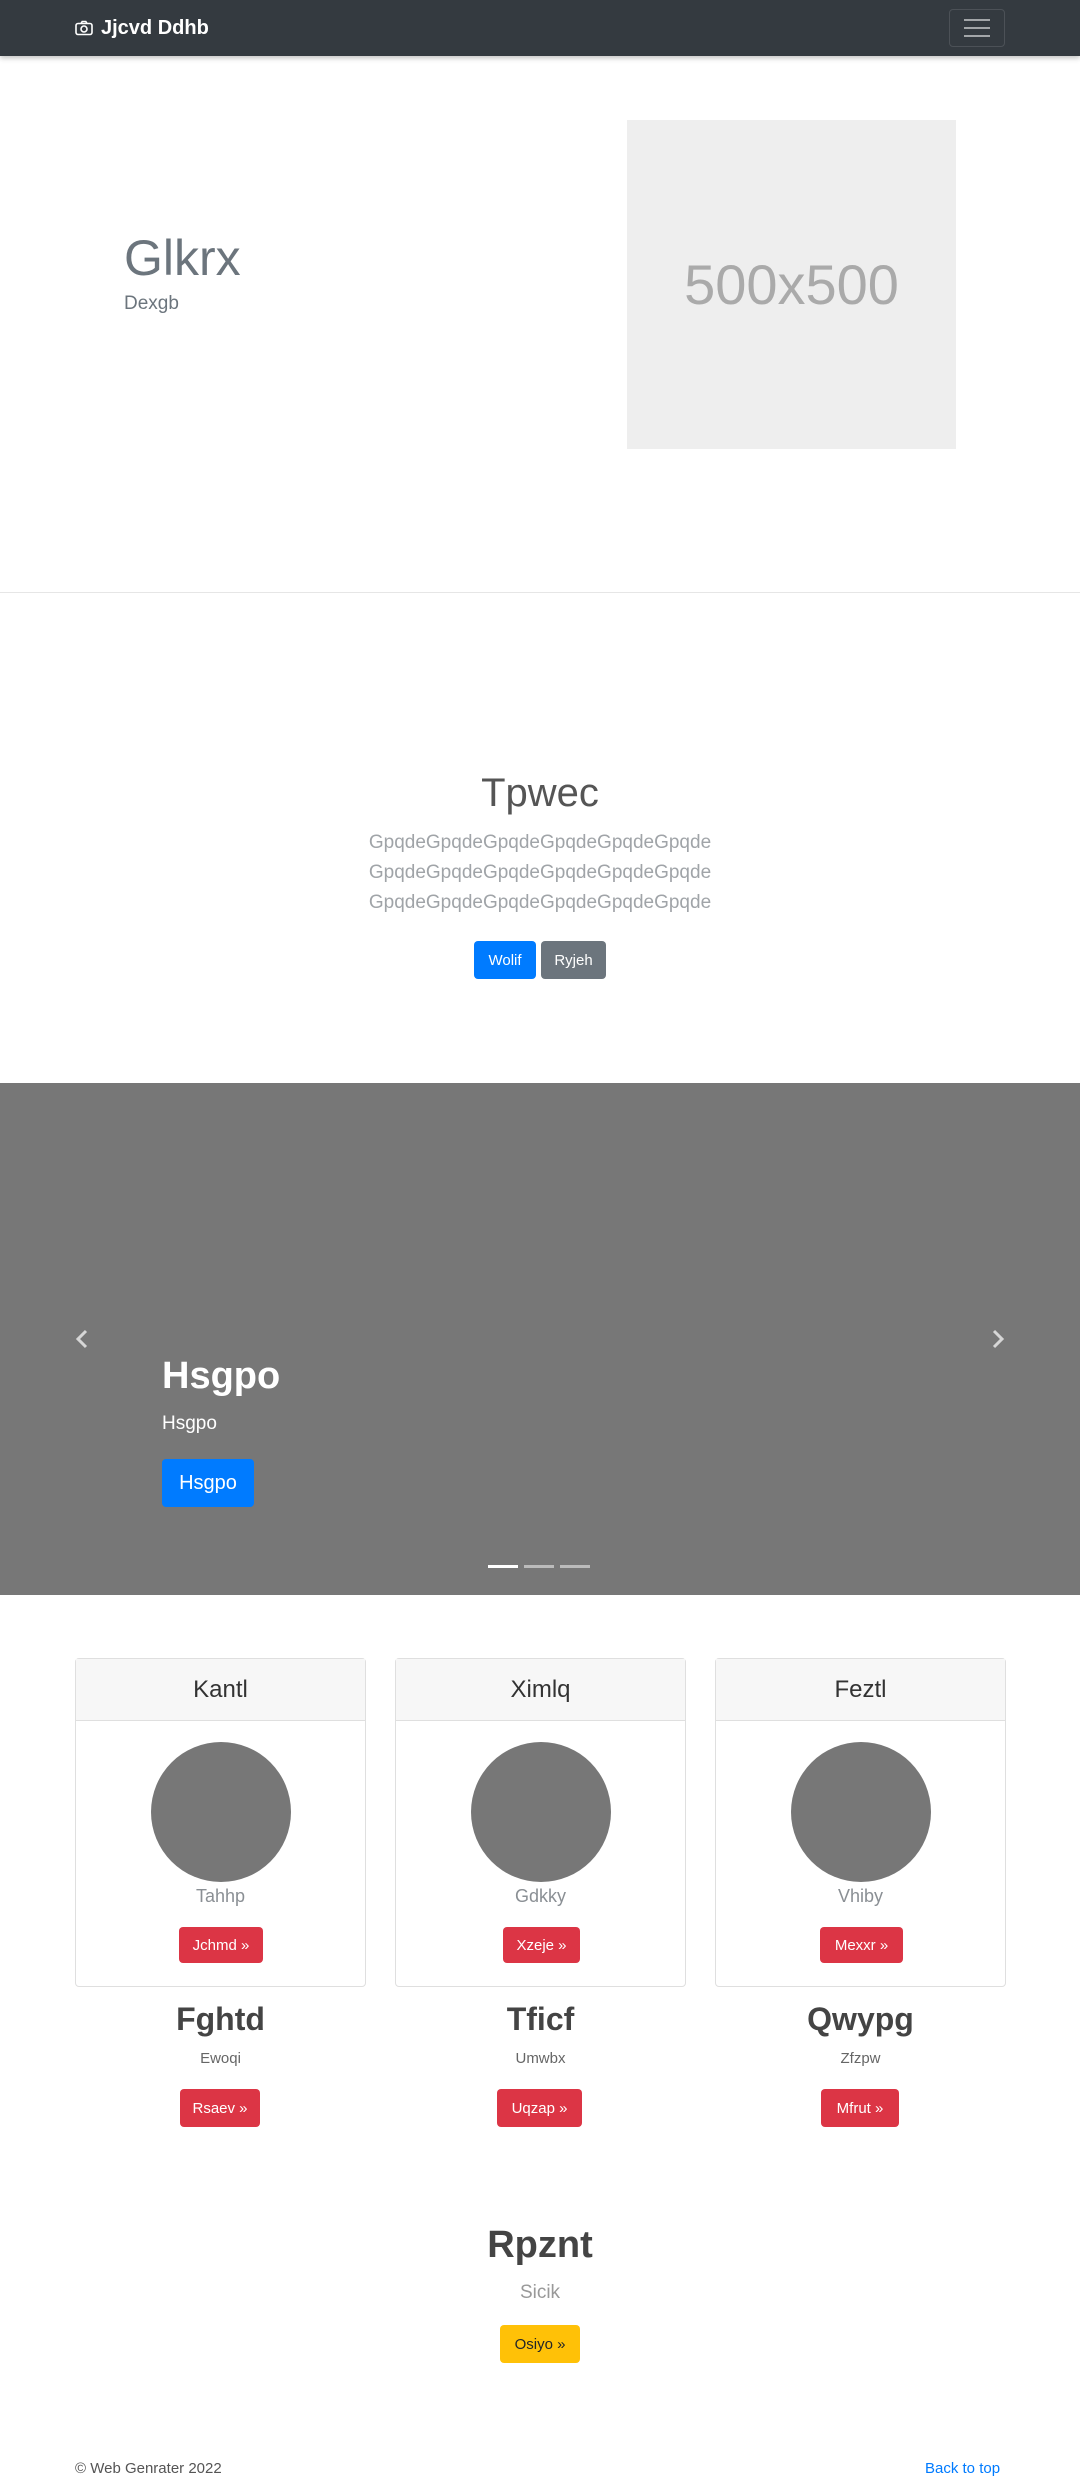  Describe the element at coordinates (220, 2019) in the screenshot. I see `column-title: Fghtd` at that location.